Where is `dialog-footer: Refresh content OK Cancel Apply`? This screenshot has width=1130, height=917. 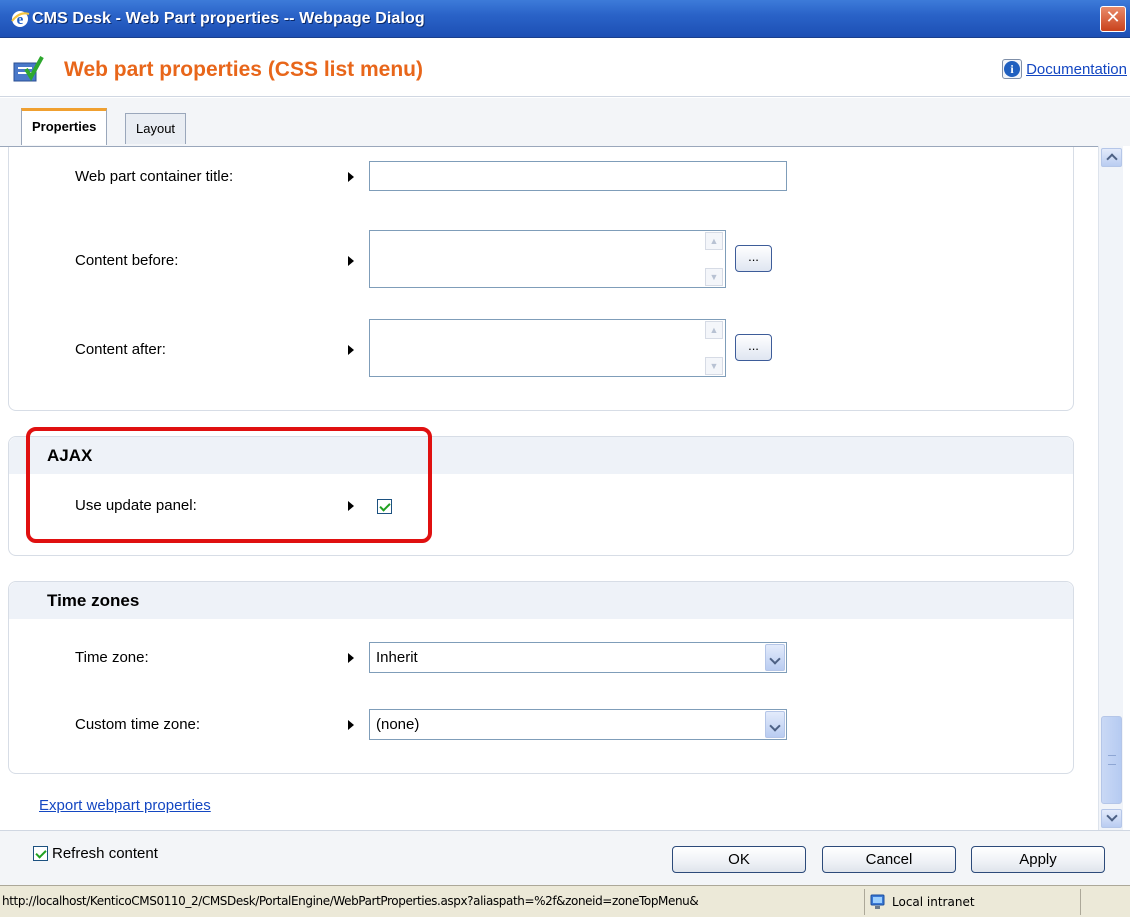
dialog-footer: Refresh content OK Cancel Apply is located at coordinates (565, 857).